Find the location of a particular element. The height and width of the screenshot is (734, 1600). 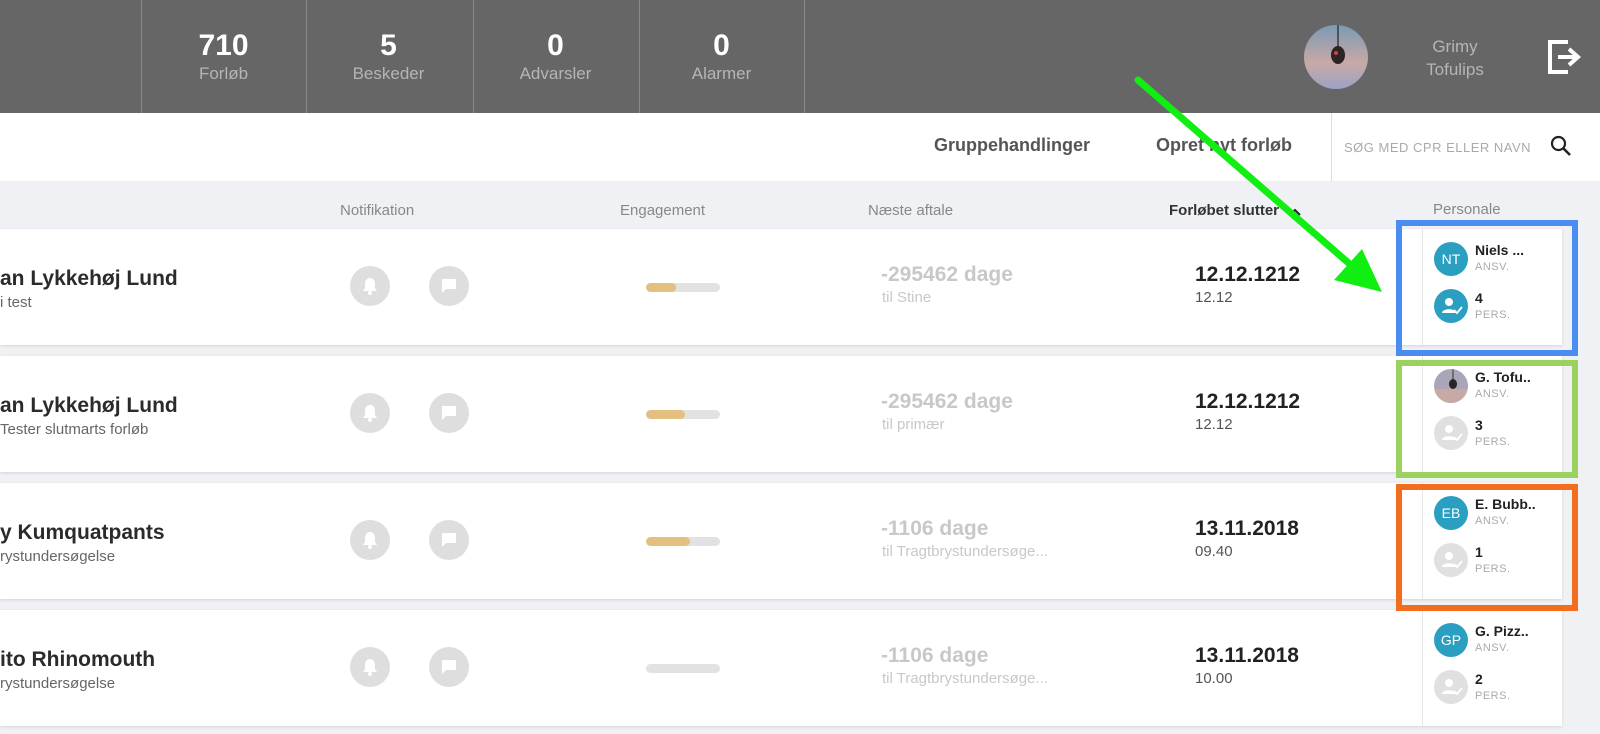

course-name: Tester slutmarts forløb is located at coordinates (74, 429).